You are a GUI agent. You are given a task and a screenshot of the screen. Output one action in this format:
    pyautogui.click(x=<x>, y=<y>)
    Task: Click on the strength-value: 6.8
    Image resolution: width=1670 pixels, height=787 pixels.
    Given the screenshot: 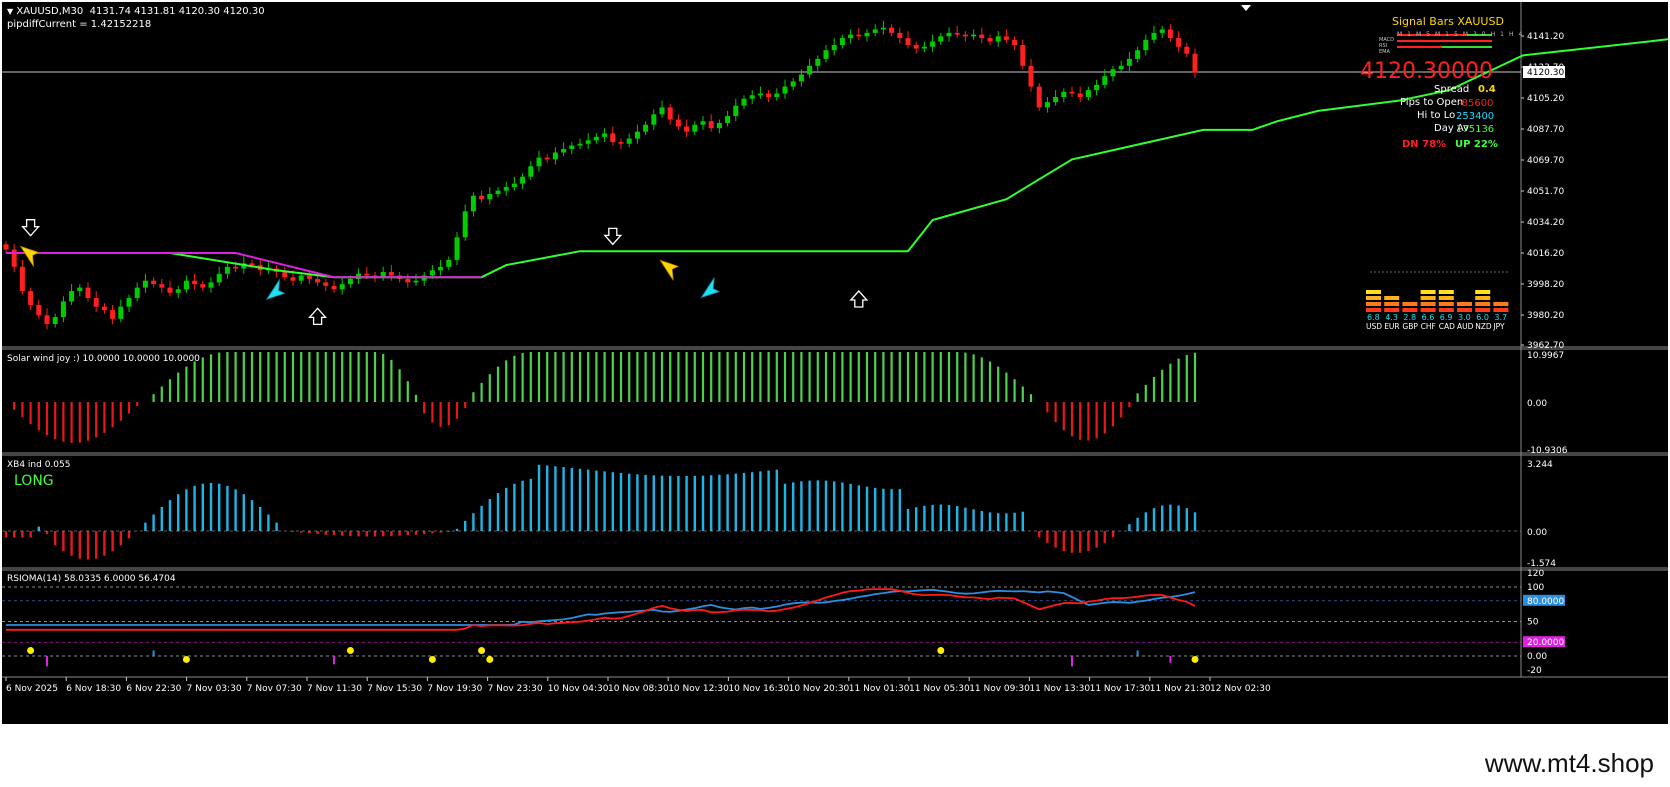 What is the action you would take?
    pyautogui.click(x=1373, y=317)
    